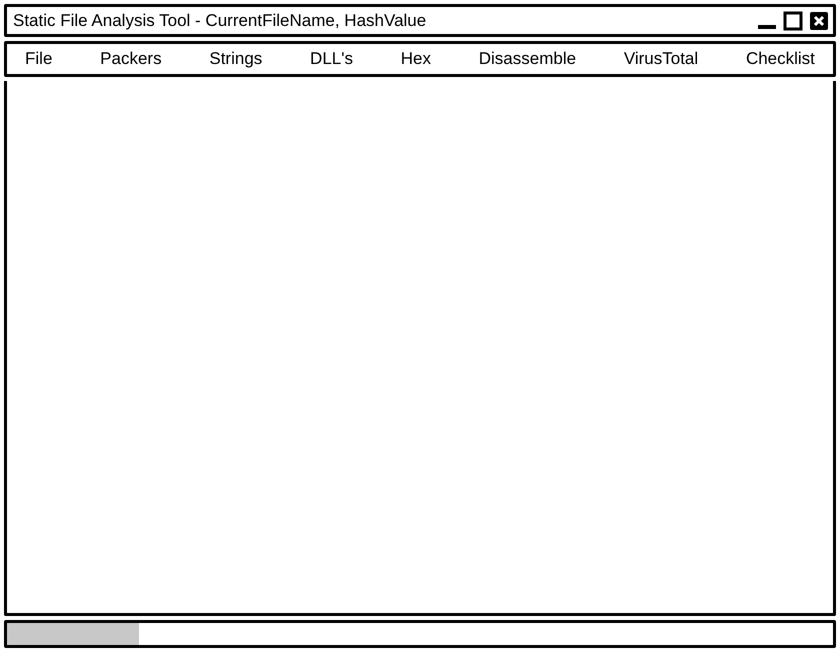 The height and width of the screenshot is (654, 840). Describe the element at coordinates (527, 59) in the screenshot. I see `menu-item: Disassemble` at that location.